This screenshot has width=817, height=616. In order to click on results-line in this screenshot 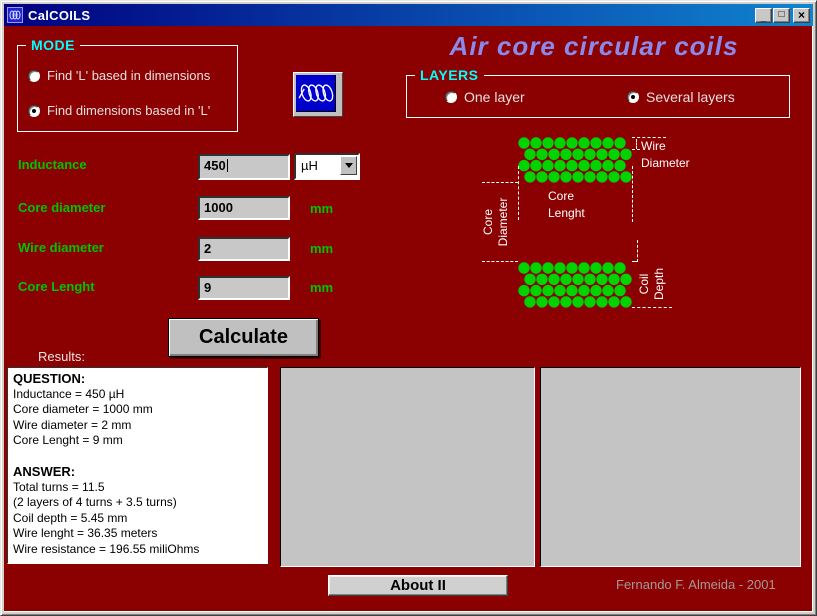, I will do `click(137, 457)`.